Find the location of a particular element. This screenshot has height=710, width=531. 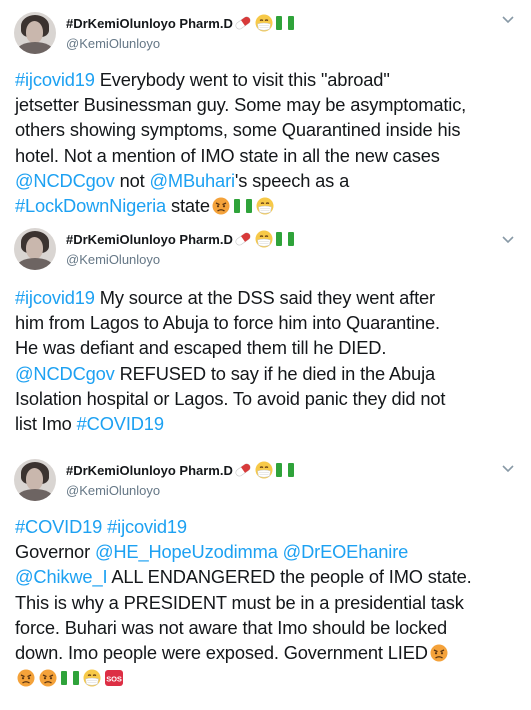

svg-text: SOS is located at coordinates (114, 679).